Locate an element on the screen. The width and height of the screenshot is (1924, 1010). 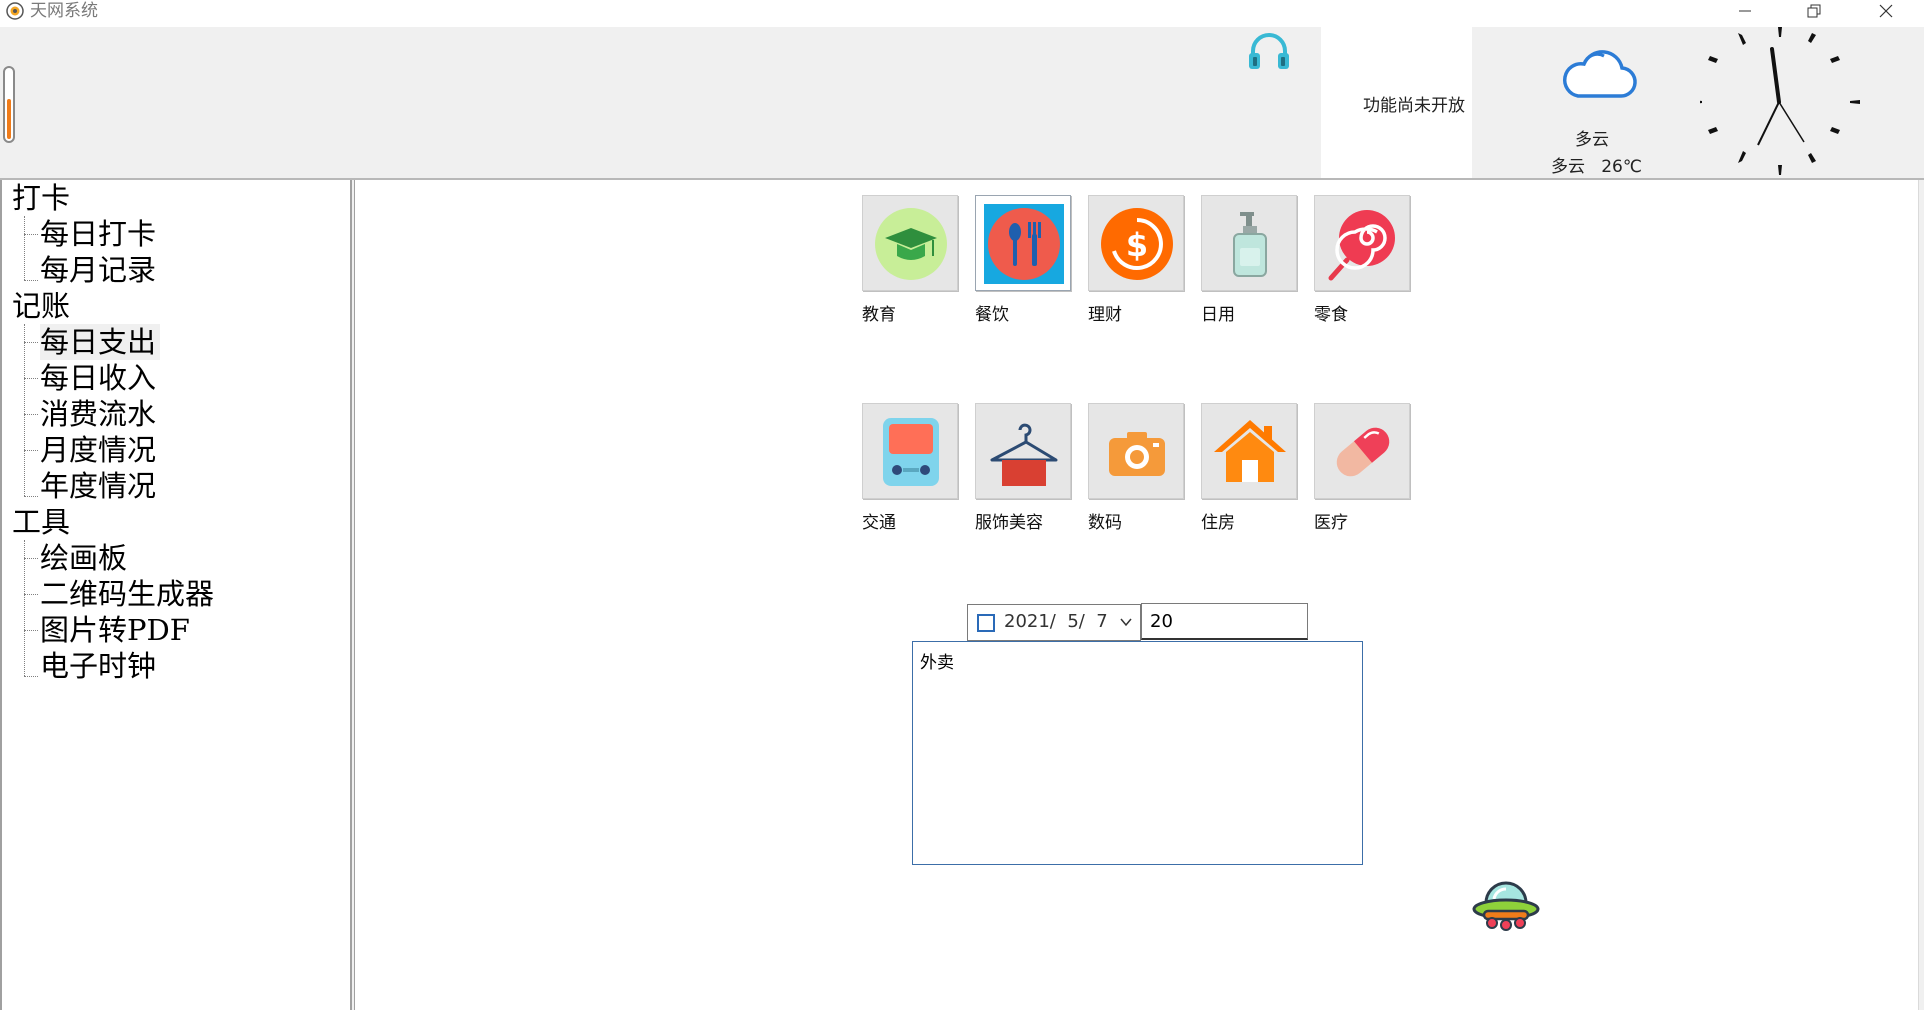
headphones-icon is located at coordinates (1269, 51).